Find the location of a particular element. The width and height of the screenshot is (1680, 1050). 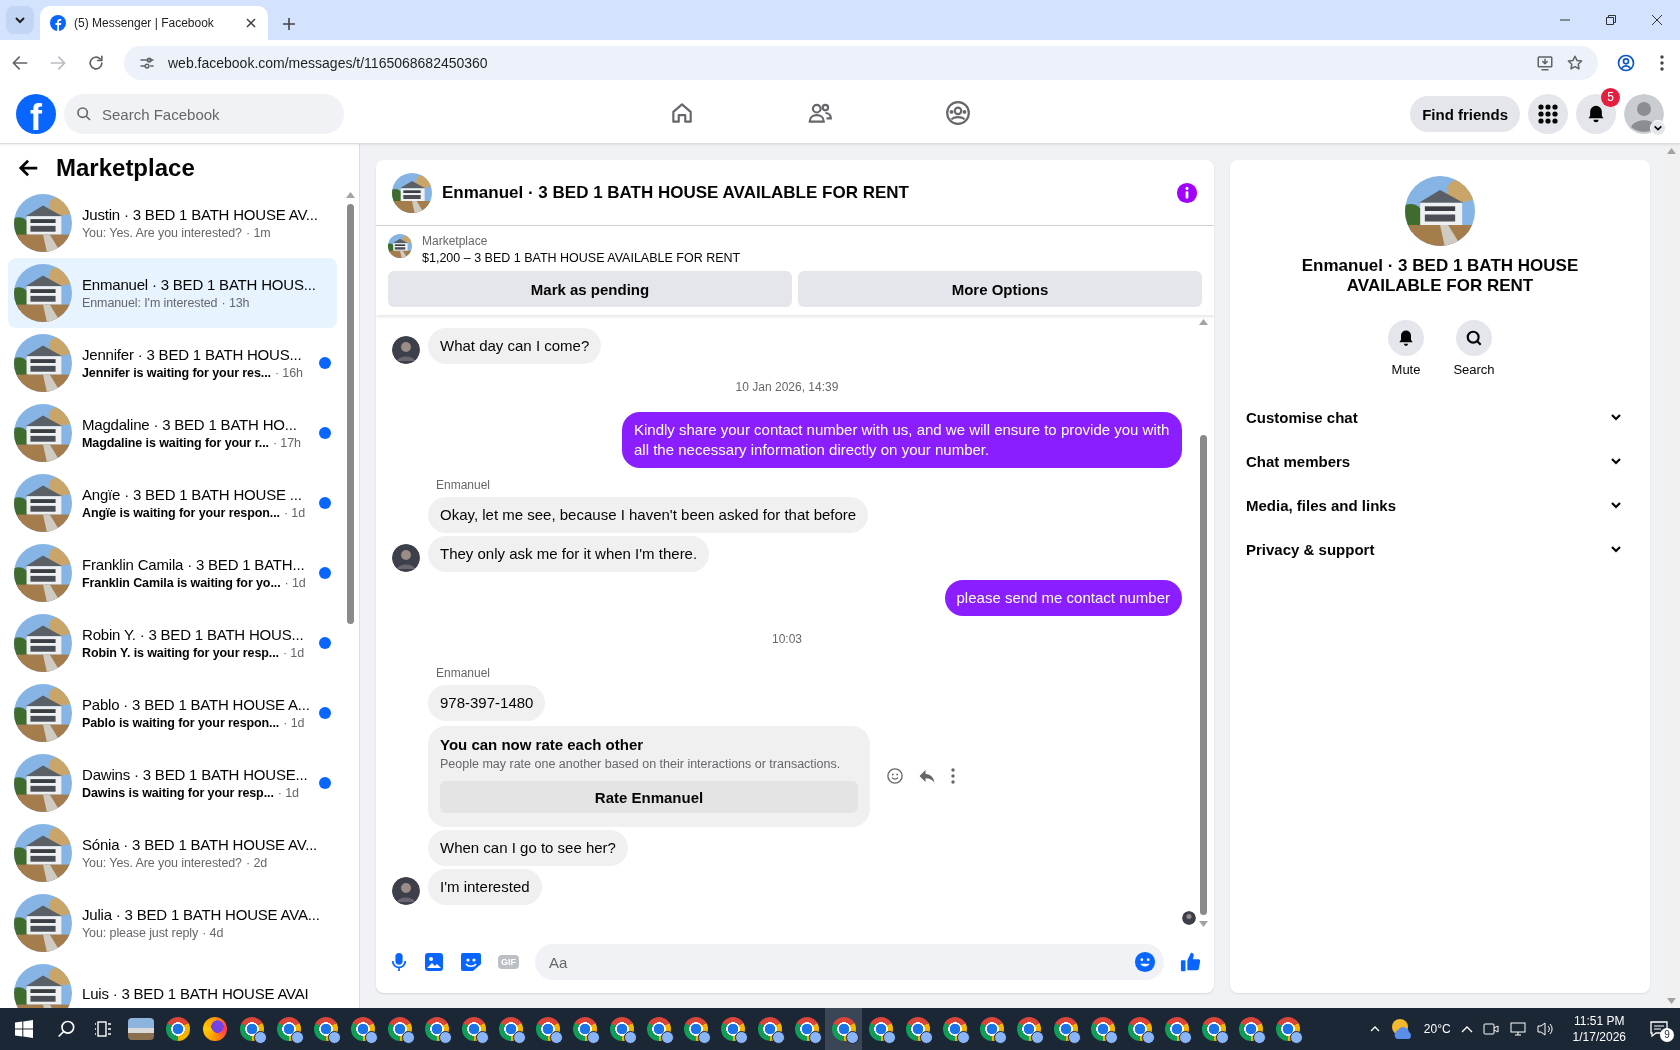

section-header: Customise chat is located at coordinates (1440, 417).